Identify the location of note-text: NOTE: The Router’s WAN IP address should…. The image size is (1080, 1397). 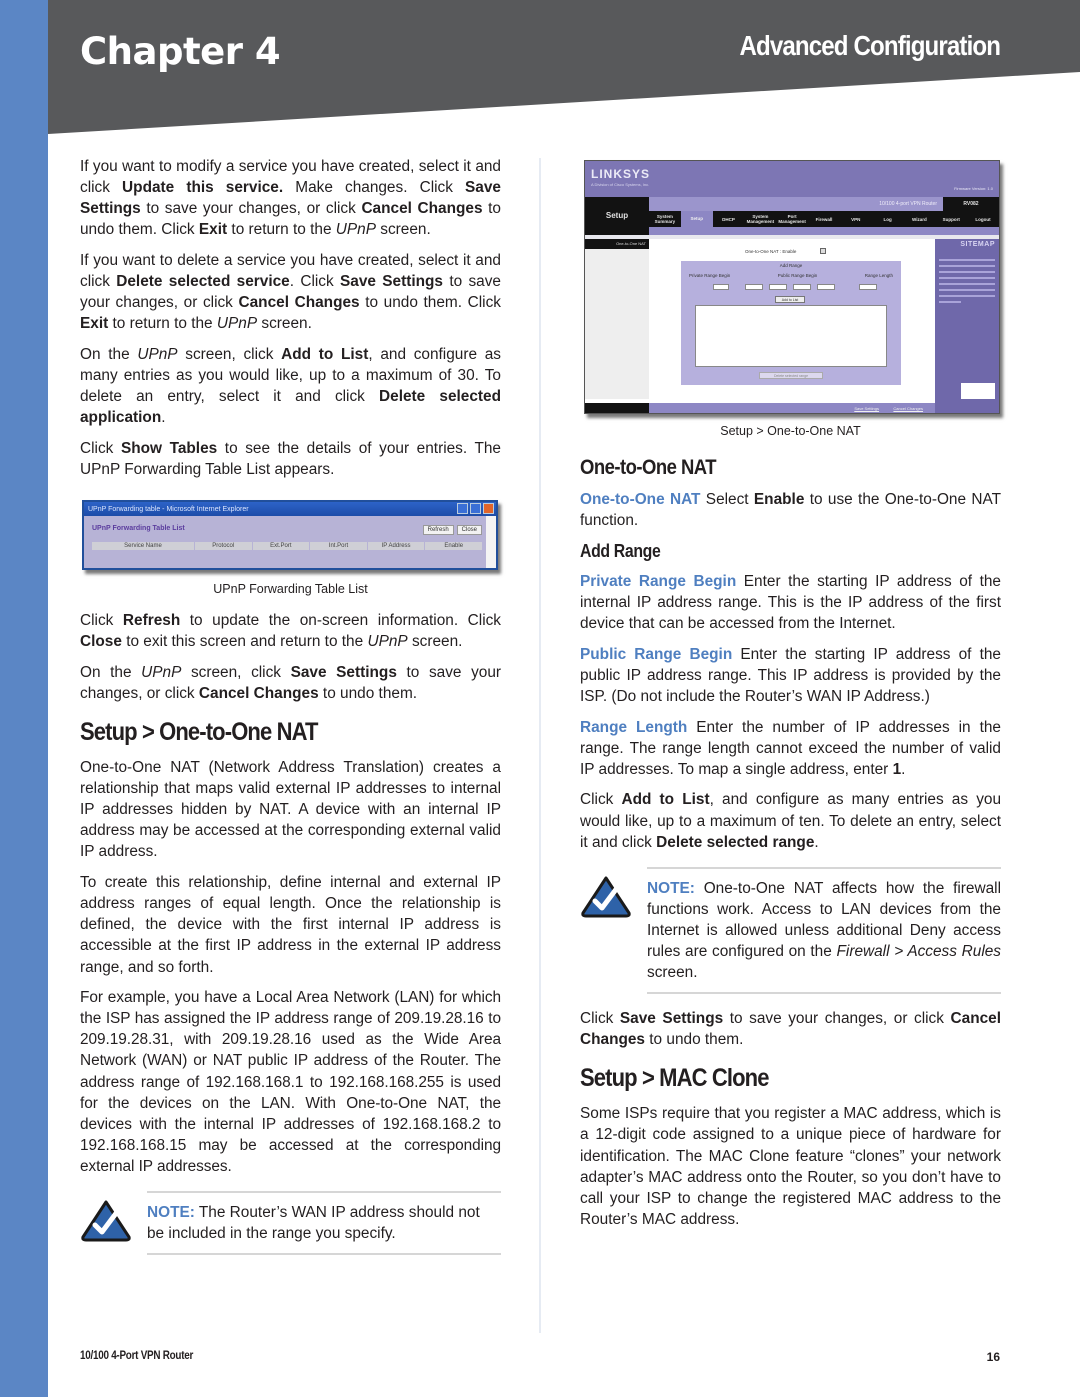
(313, 1223).